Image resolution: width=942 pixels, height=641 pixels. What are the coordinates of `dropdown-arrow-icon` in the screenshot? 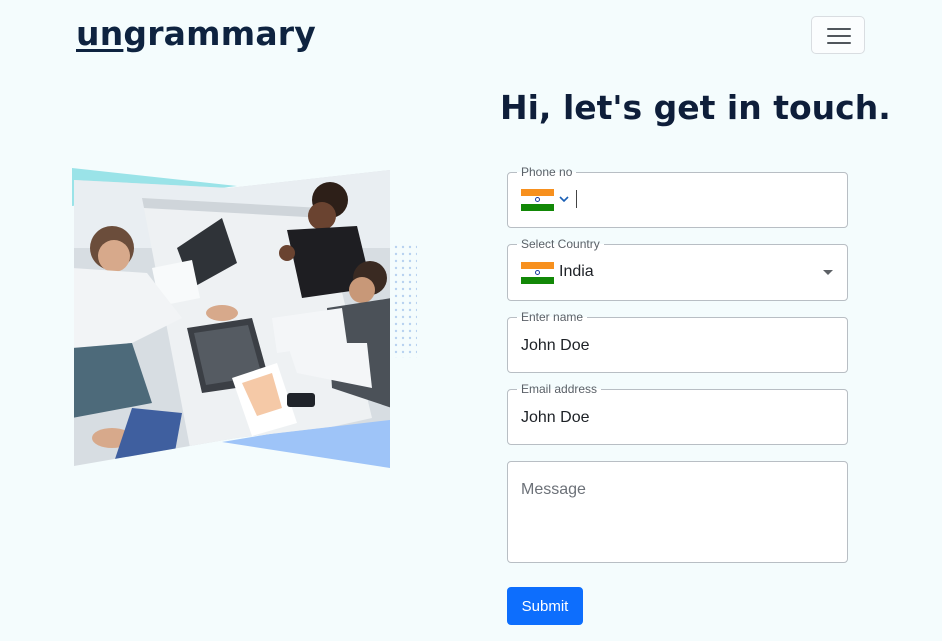 It's located at (828, 272).